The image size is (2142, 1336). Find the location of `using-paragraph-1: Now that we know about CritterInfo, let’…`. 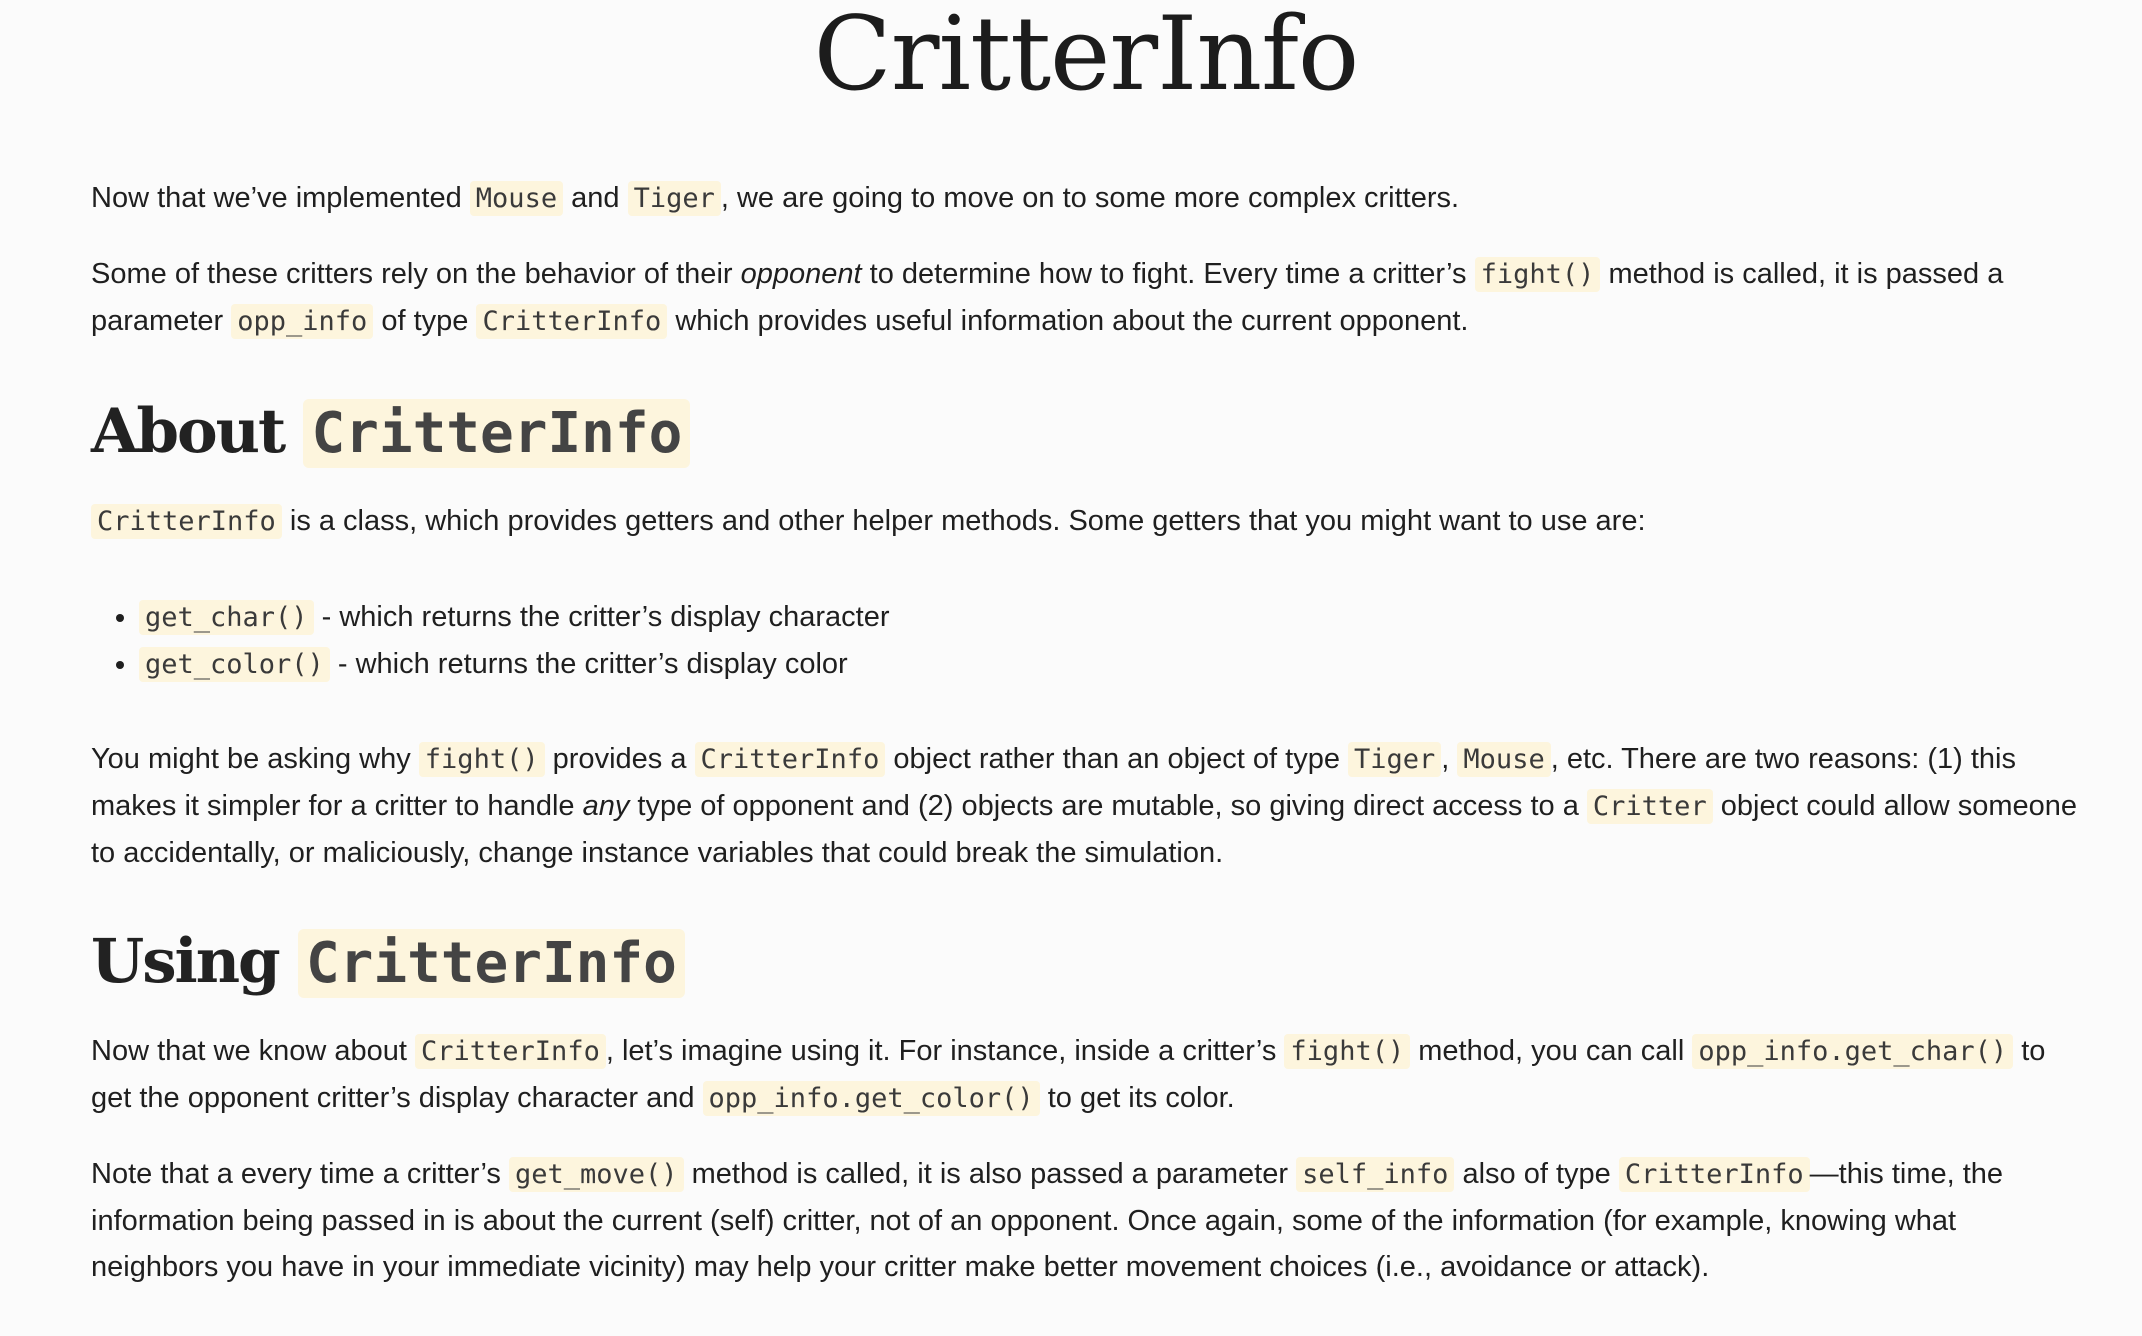

using-paragraph-1: Now that we know about CritterInfo, let’… is located at coordinates (1086, 1075).